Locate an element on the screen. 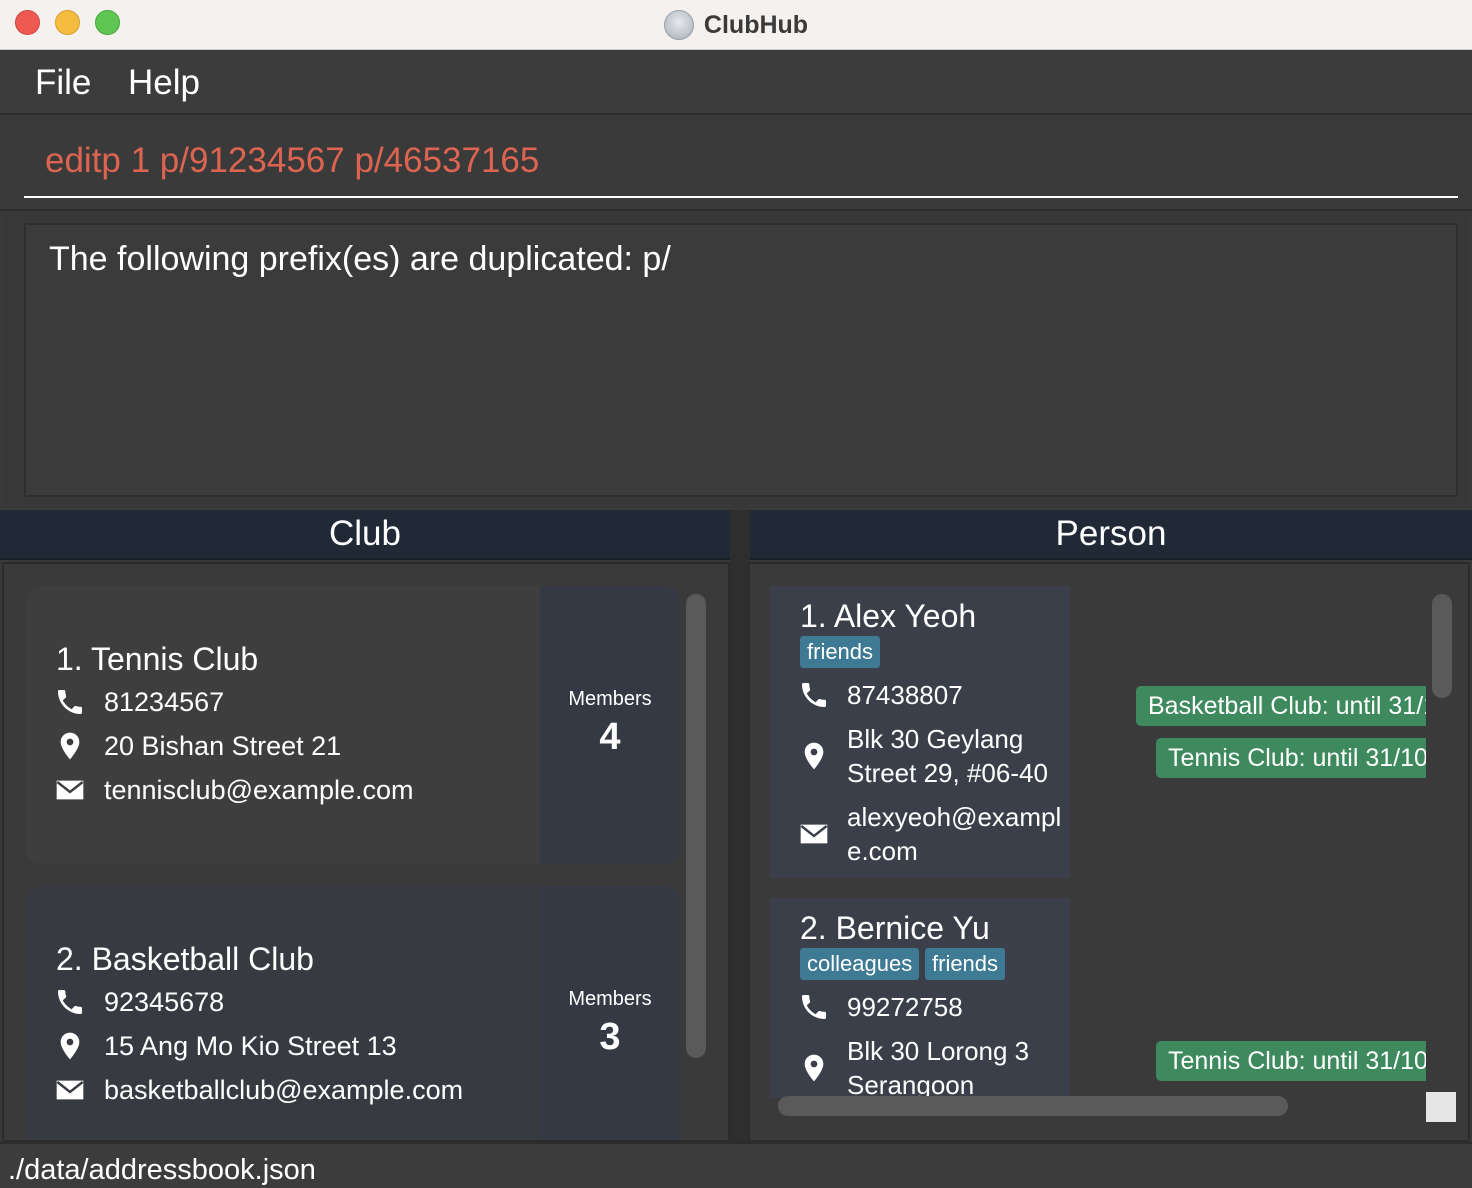  club-name: 1. Tennis Club is located at coordinates (157, 659).